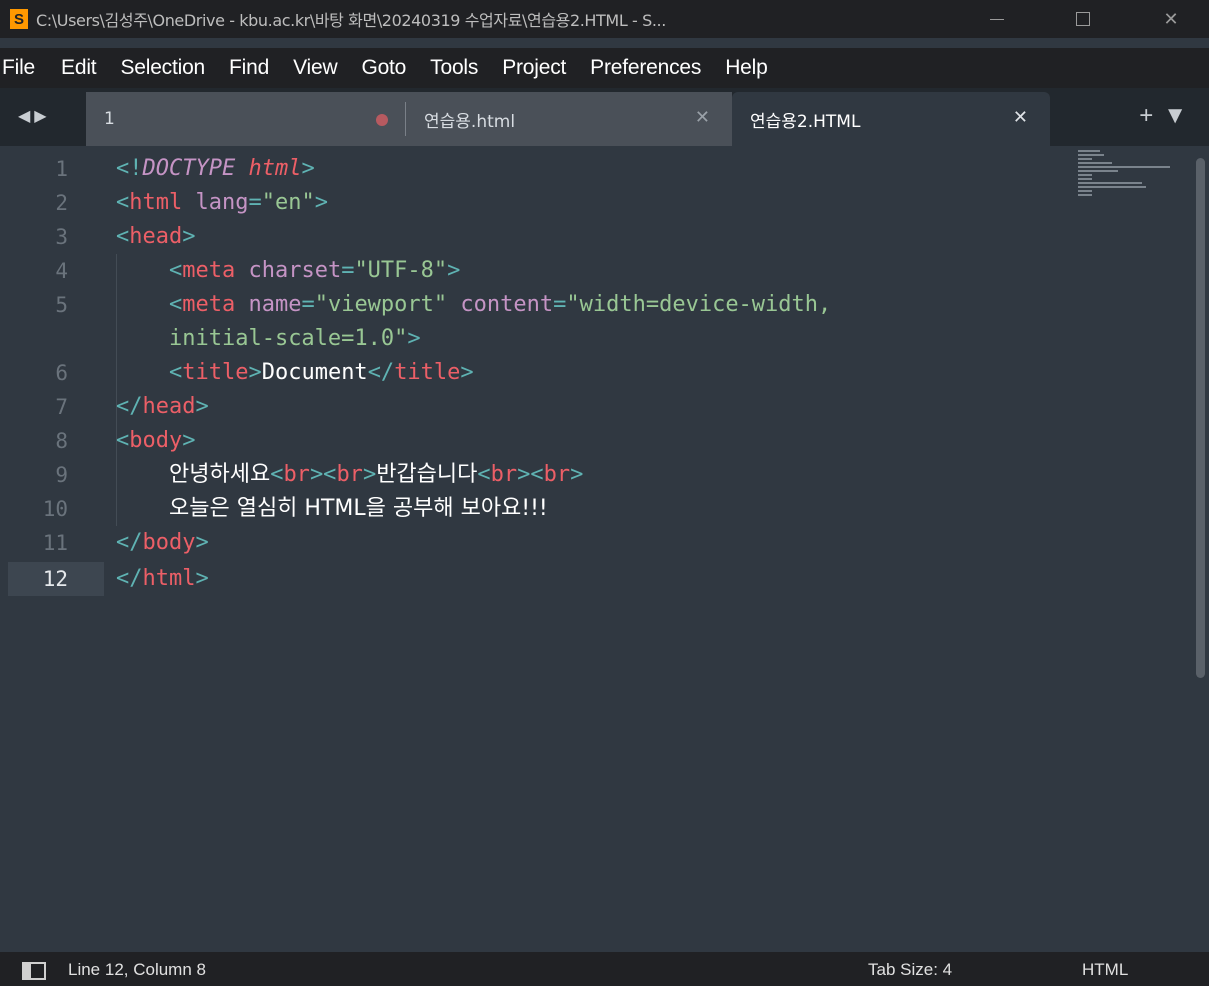 The image size is (1209, 986). What do you see at coordinates (61, 407) in the screenshot?
I see `line-number: 7` at bounding box center [61, 407].